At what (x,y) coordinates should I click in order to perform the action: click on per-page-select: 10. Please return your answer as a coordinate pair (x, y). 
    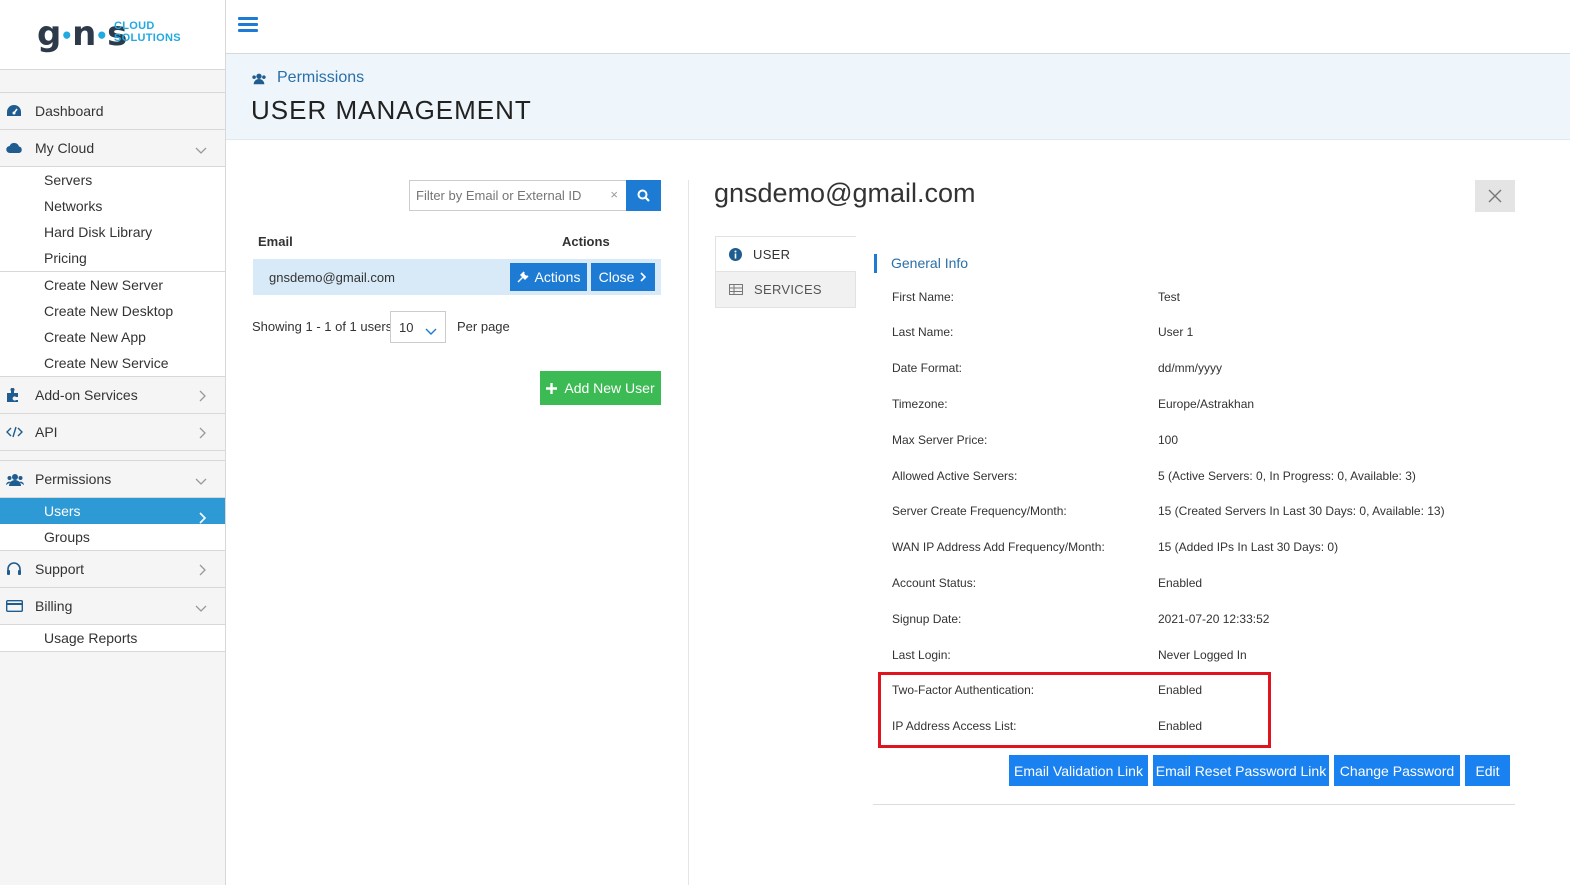
    Looking at the image, I should click on (418, 327).